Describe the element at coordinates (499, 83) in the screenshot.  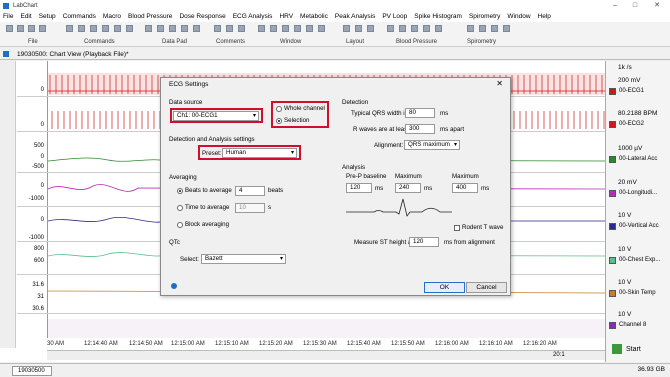
I see `close-icon: ✕` at that location.